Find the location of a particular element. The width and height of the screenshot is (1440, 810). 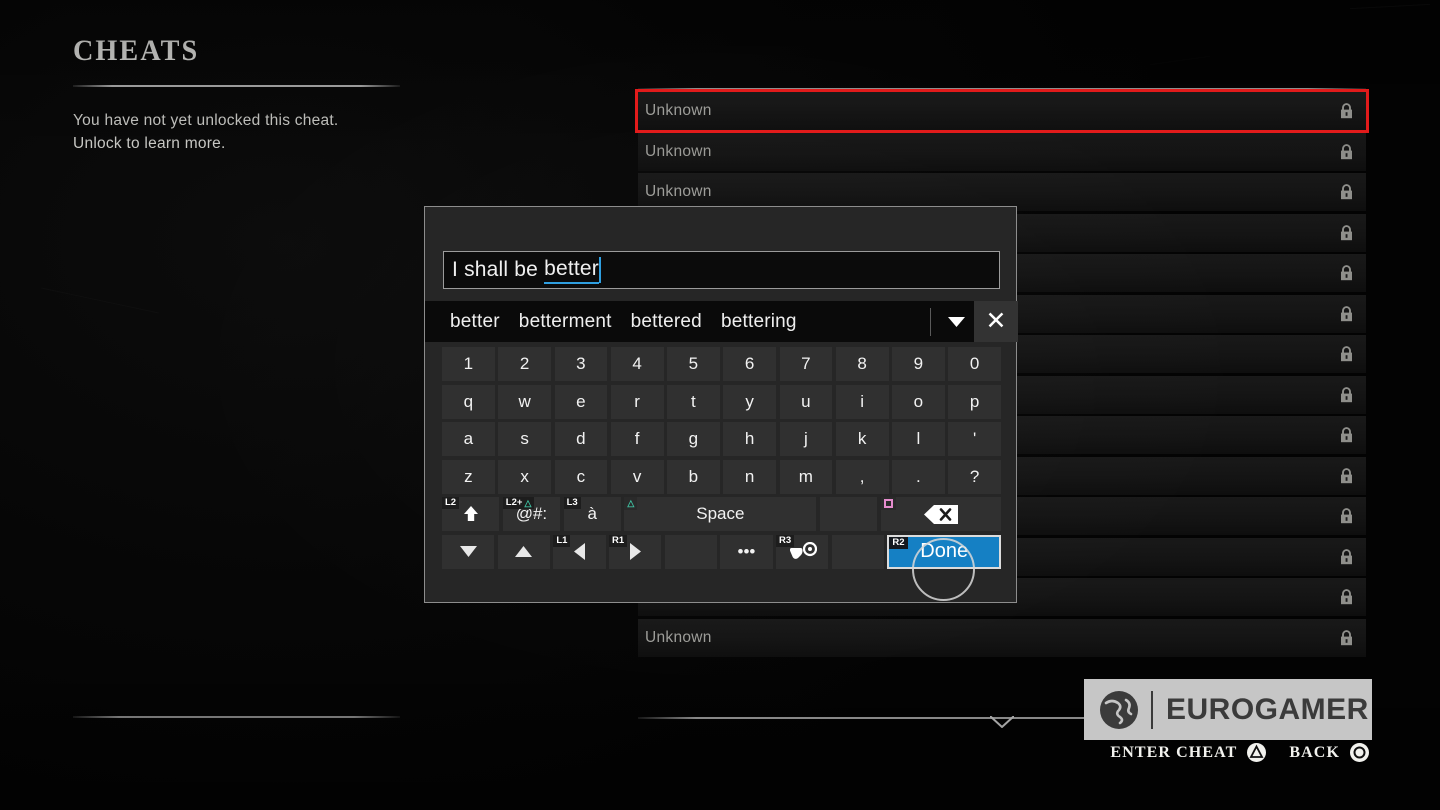

key-4: 4 is located at coordinates (637, 364).